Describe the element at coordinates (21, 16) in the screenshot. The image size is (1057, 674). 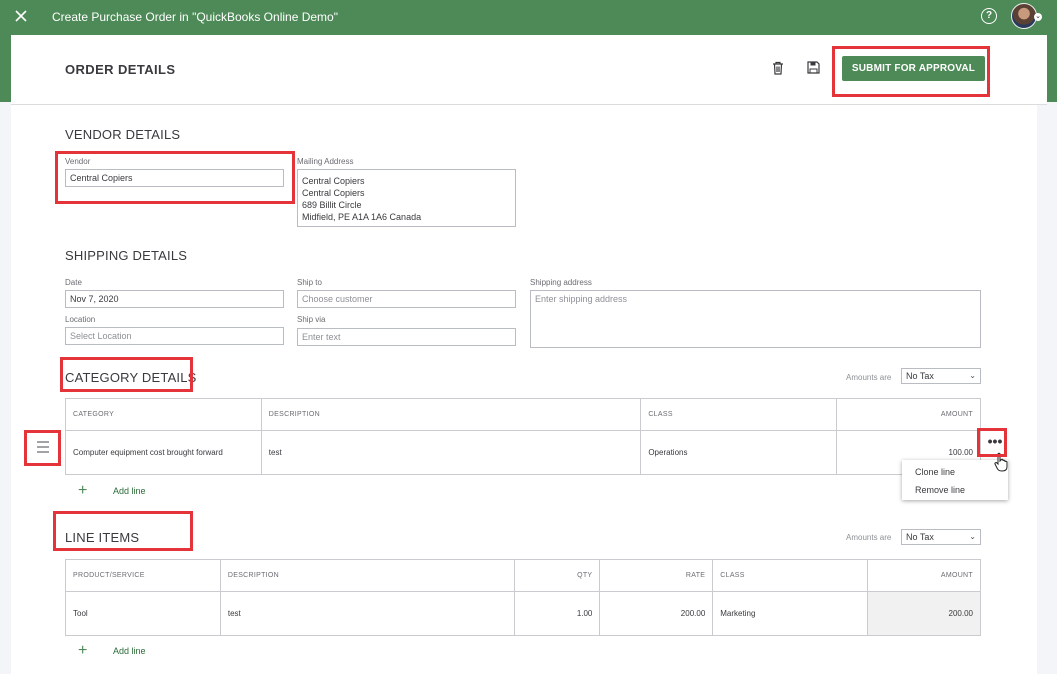
I see `close-icon` at that location.